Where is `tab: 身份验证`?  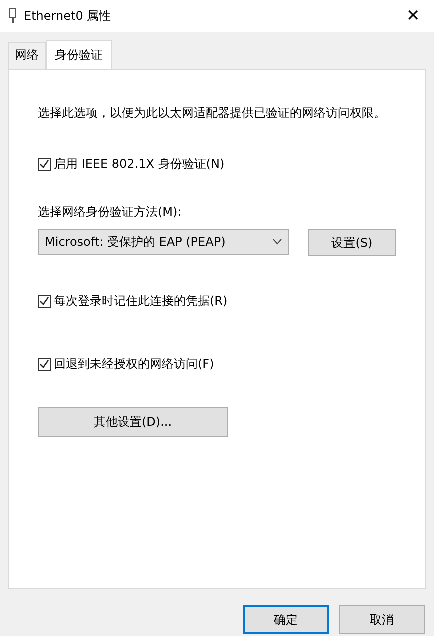
tab: 身份验证 is located at coordinates (79, 54).